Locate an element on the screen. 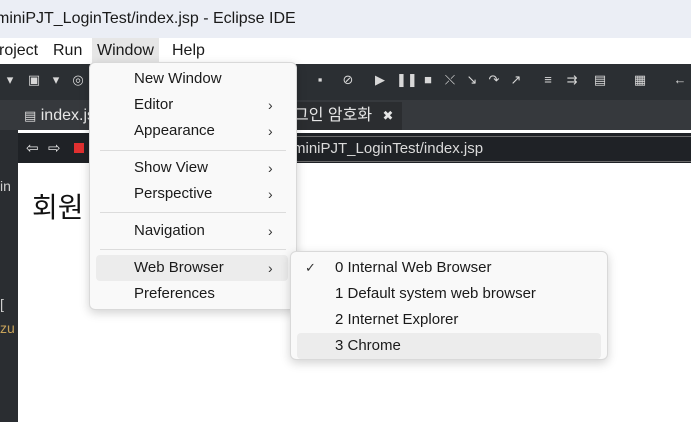 This screenshot has height=422, width=691. submenu-item-label: 3 Chrome is located at coordinates (368, 345).